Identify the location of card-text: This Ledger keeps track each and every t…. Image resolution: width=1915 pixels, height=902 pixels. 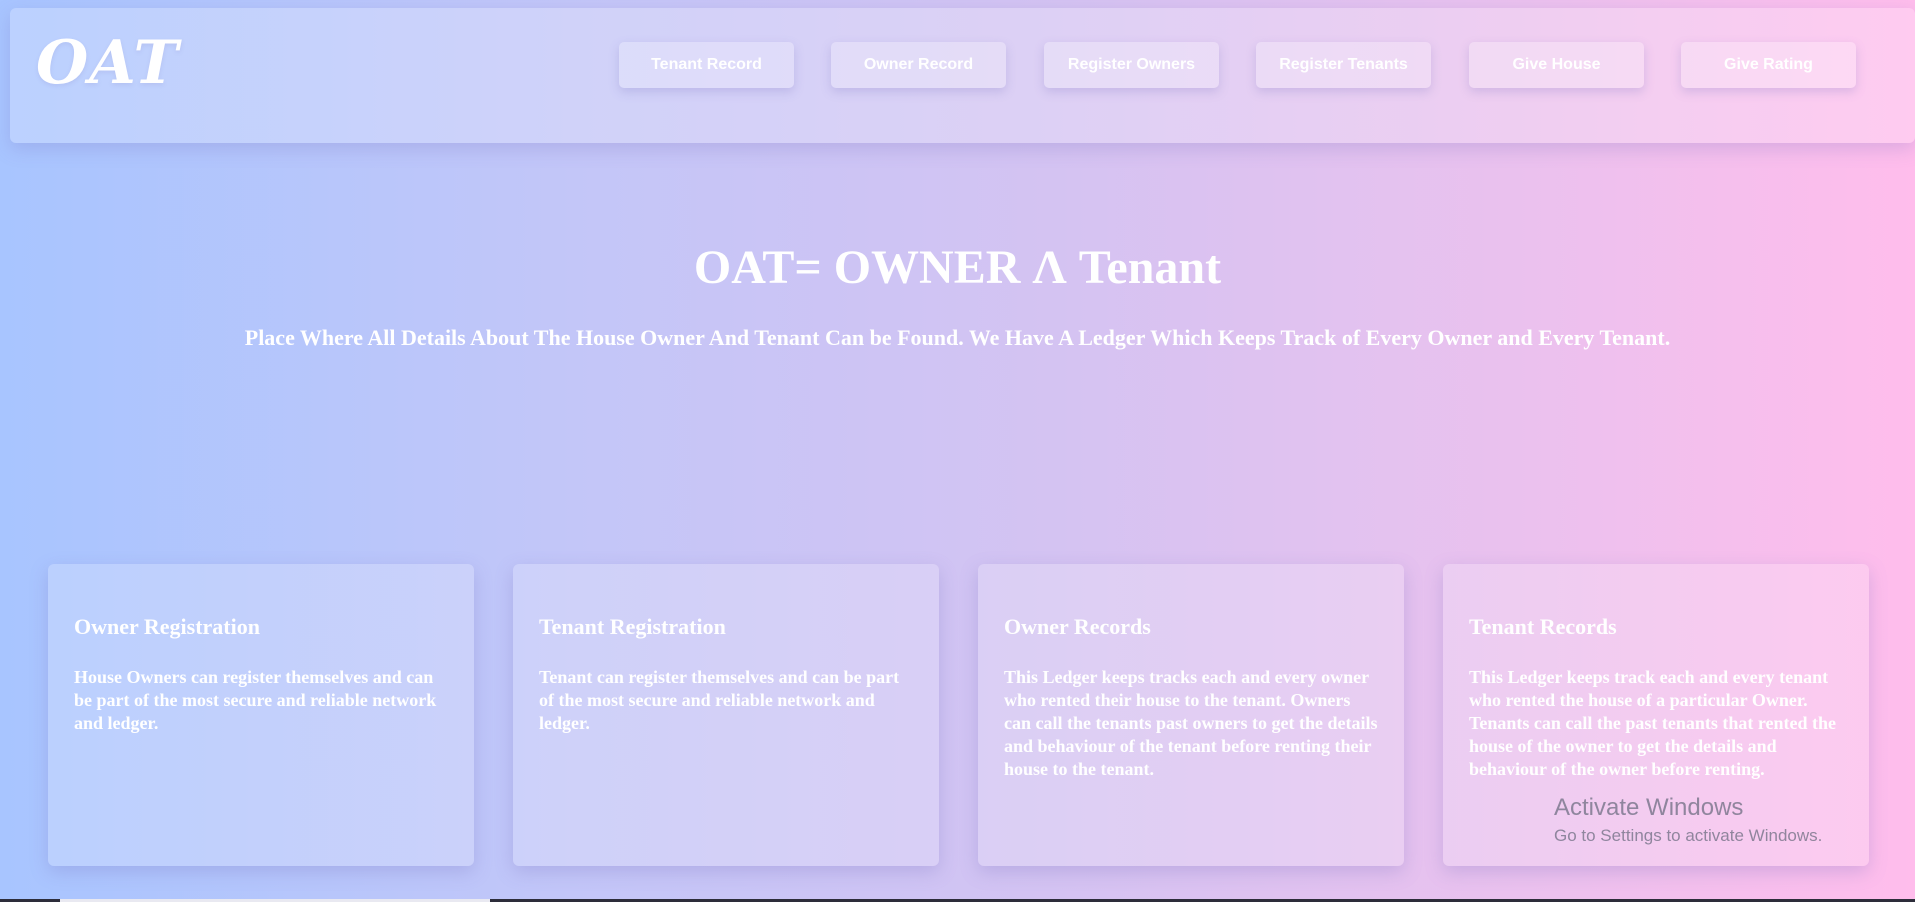
(1653, 723).